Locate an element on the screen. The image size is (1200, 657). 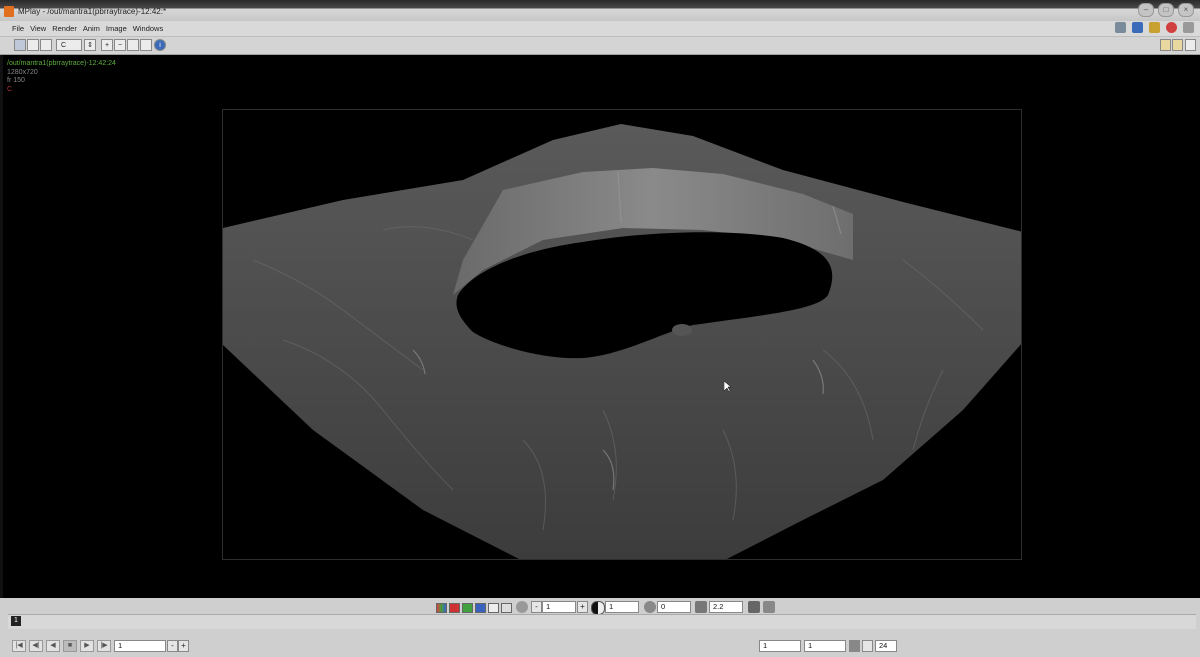
lut-icon is located at coordinates (754, 607).